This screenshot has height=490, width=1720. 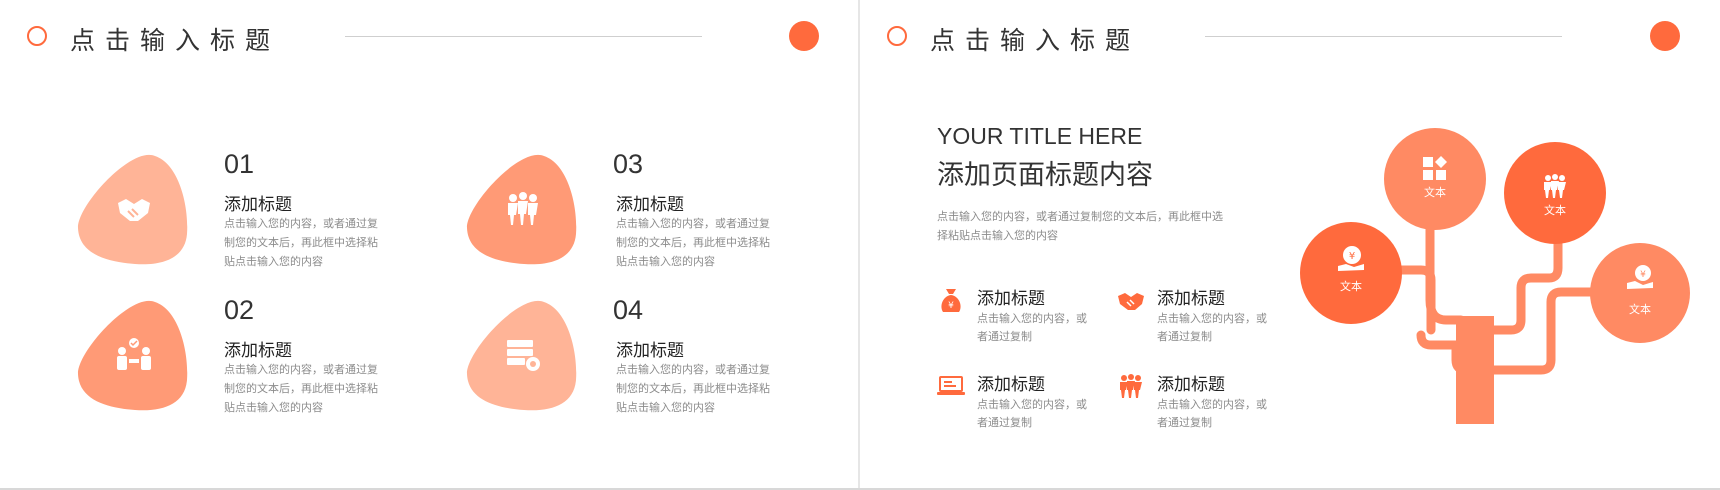 I want to click on tree-branches, so click(x=1481, y=295).